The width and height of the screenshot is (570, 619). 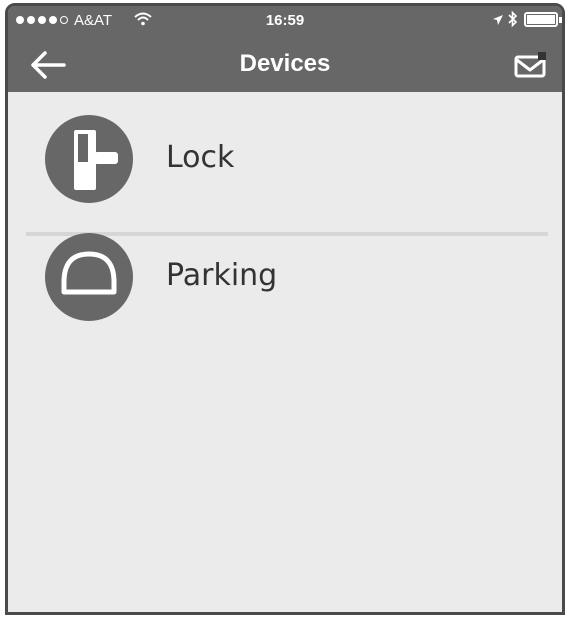 I want to click on page-title: Devices, so click(x=285, y=63).